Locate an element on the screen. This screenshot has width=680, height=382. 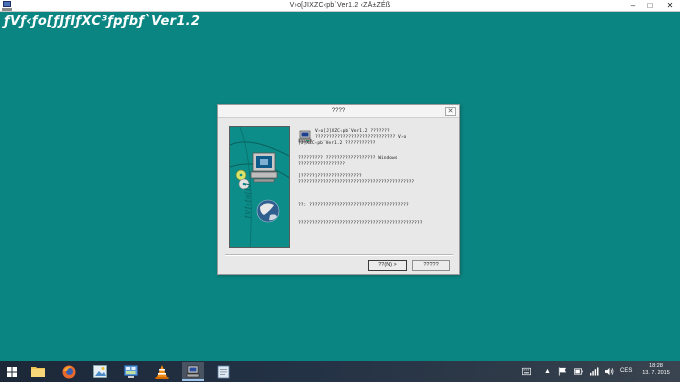
taskbar-file-explorer is located at coordinates (38, 371).